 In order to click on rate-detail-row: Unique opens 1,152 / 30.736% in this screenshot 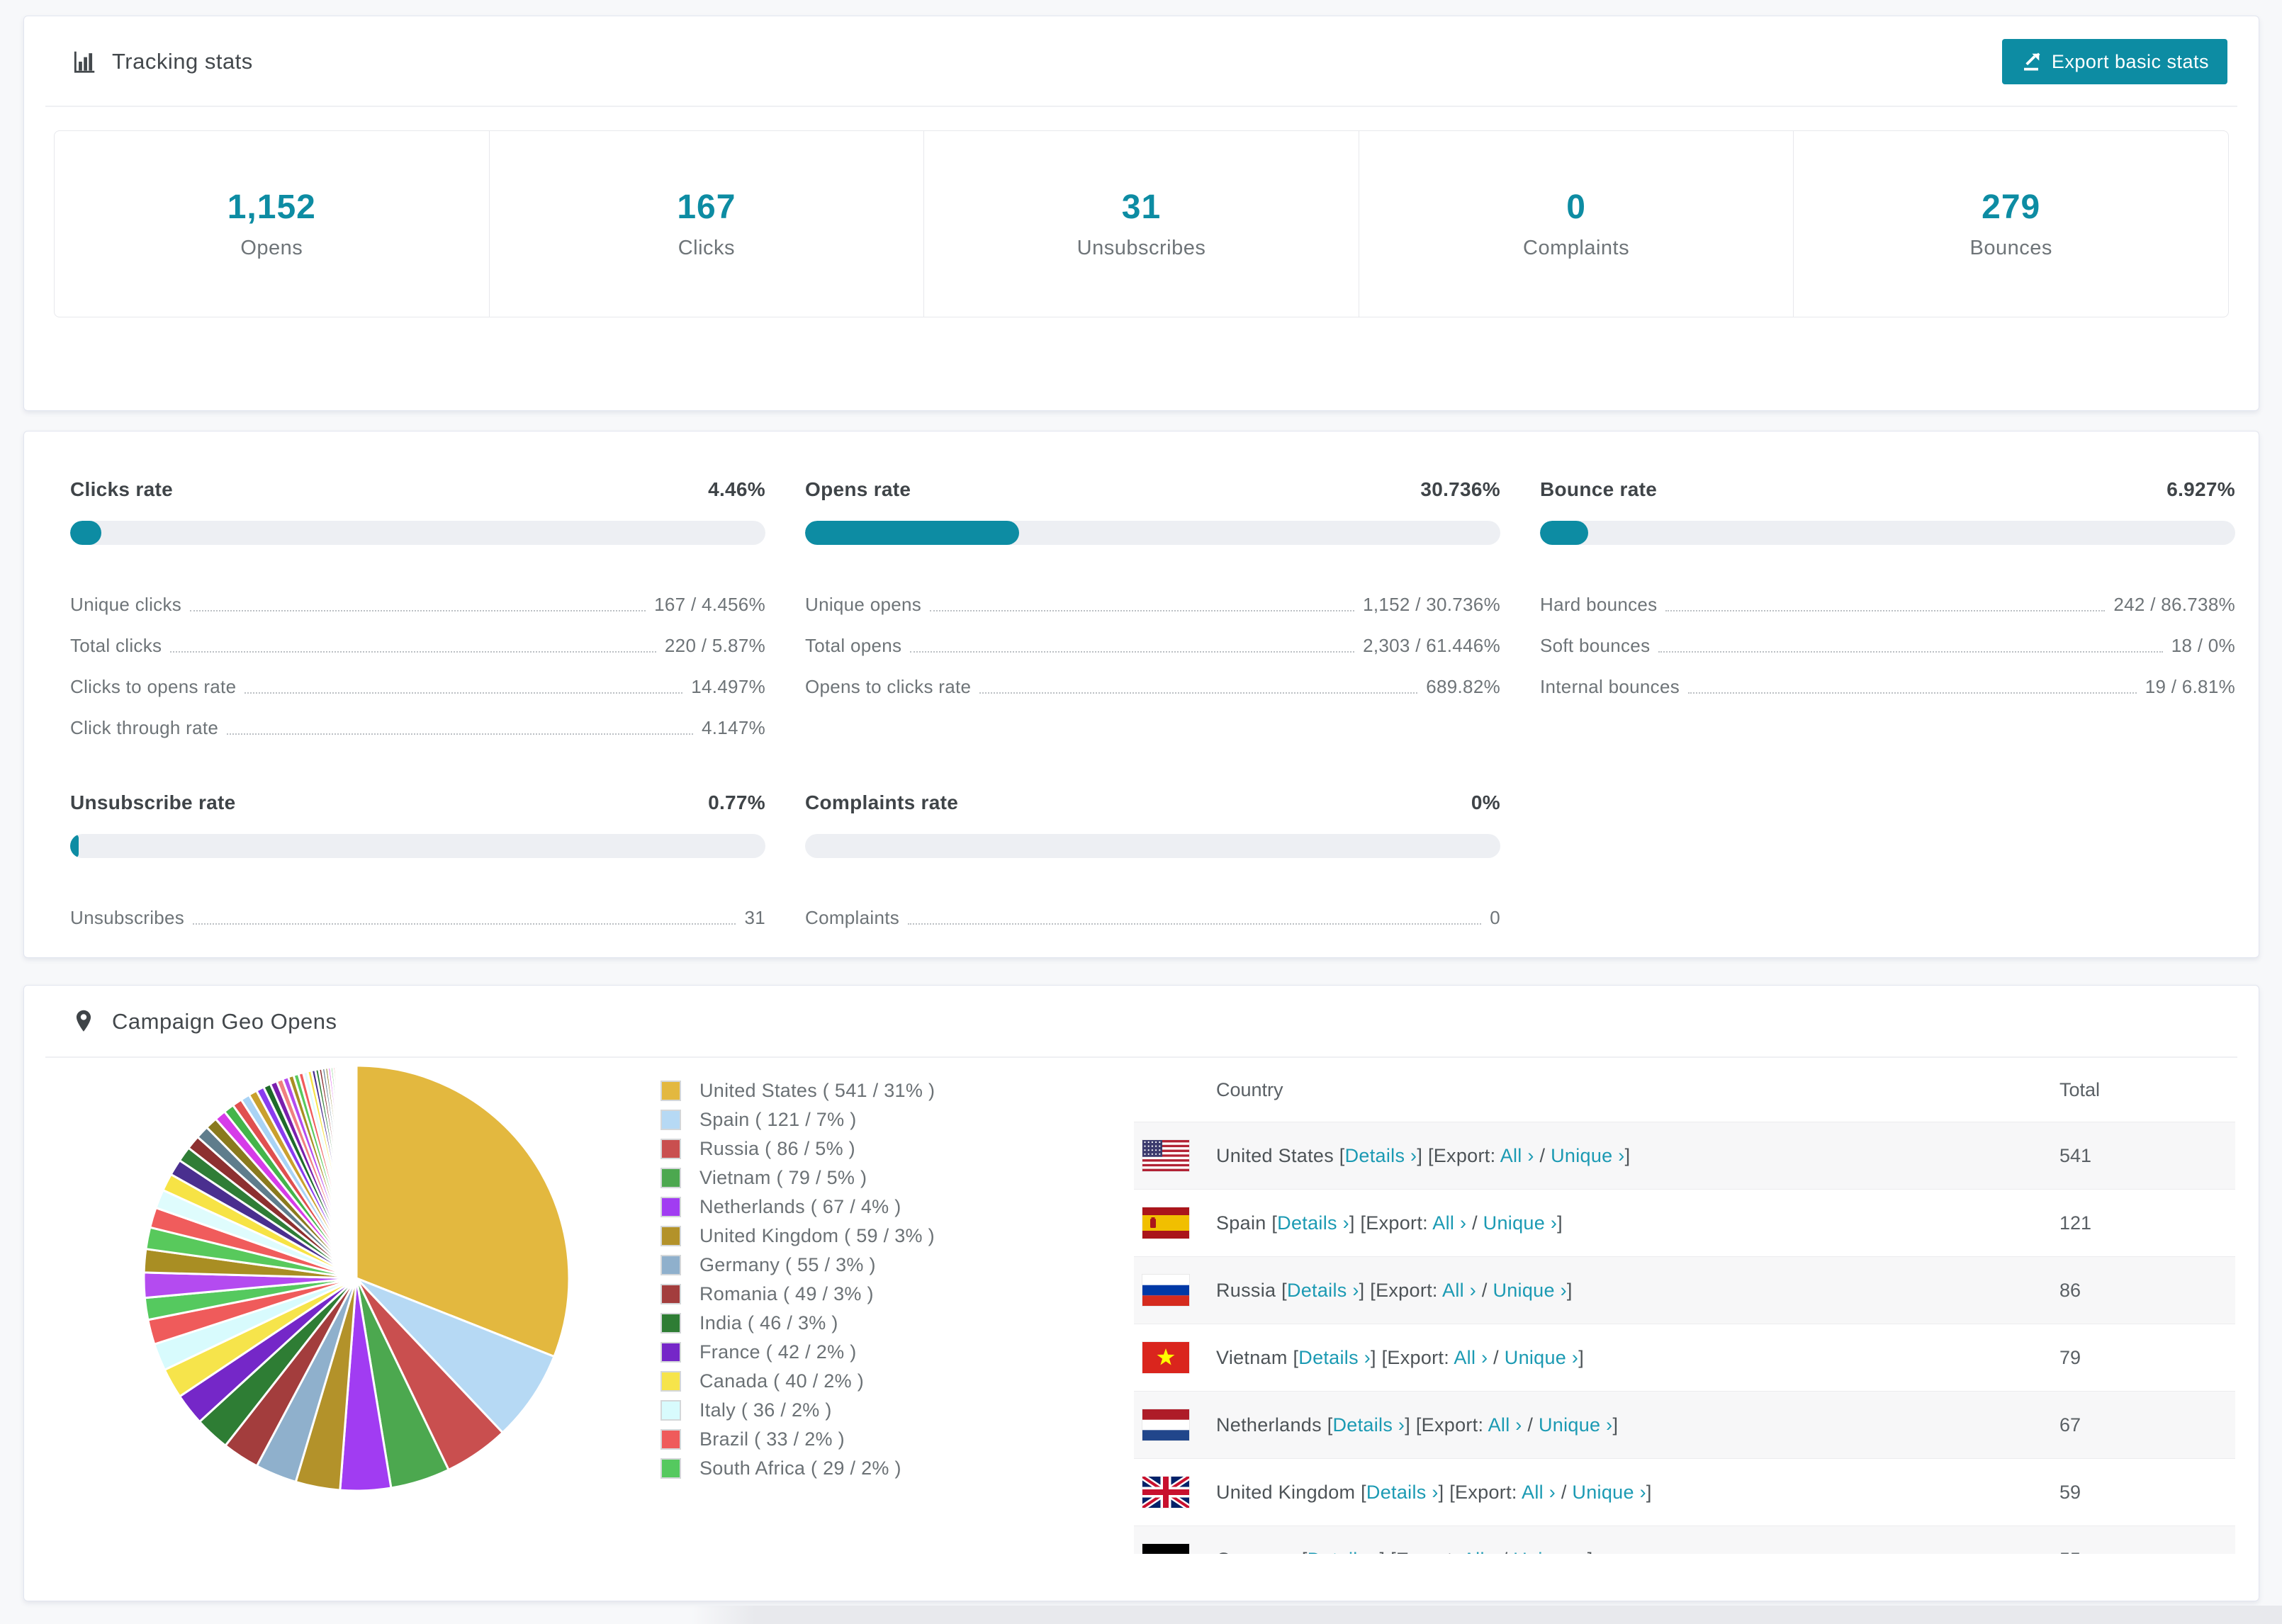, I will do `click(1153, 597)`.